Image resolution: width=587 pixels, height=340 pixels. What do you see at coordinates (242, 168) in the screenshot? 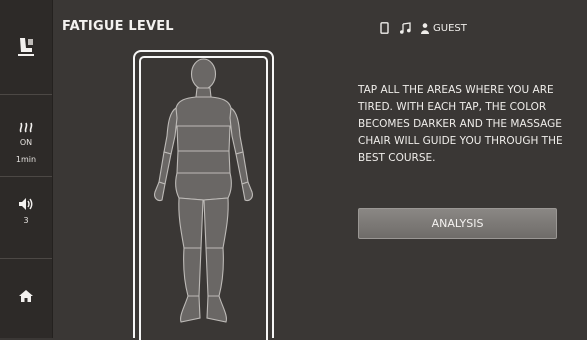
I see `body-zone-right-forearm` at bounding box center [242, 168].